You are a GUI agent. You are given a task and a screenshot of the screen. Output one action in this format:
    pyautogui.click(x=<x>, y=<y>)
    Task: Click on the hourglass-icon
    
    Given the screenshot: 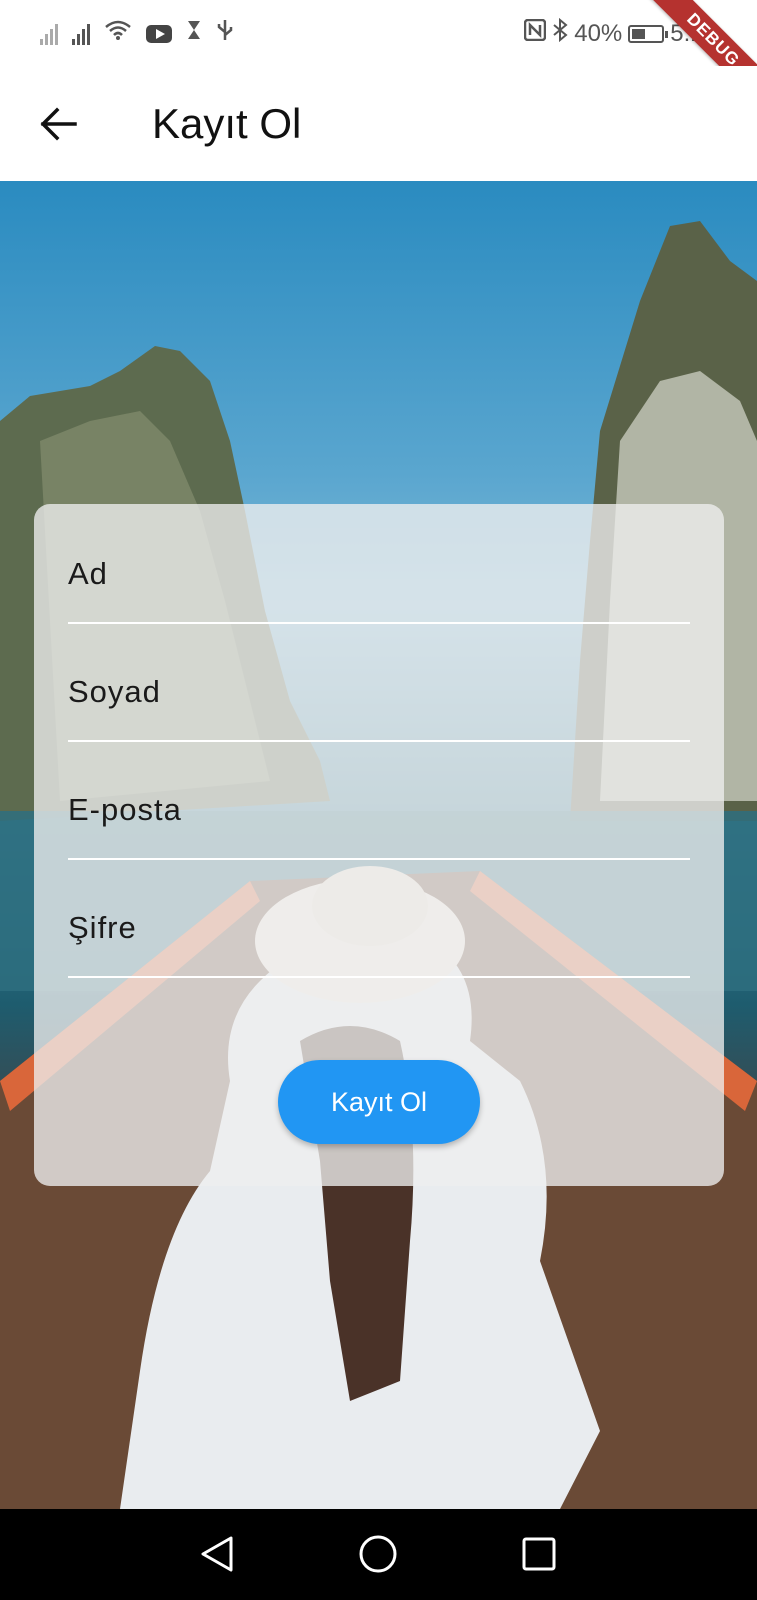 What is the action you would take?
    pyautogui.click(x=194, y=33)
    